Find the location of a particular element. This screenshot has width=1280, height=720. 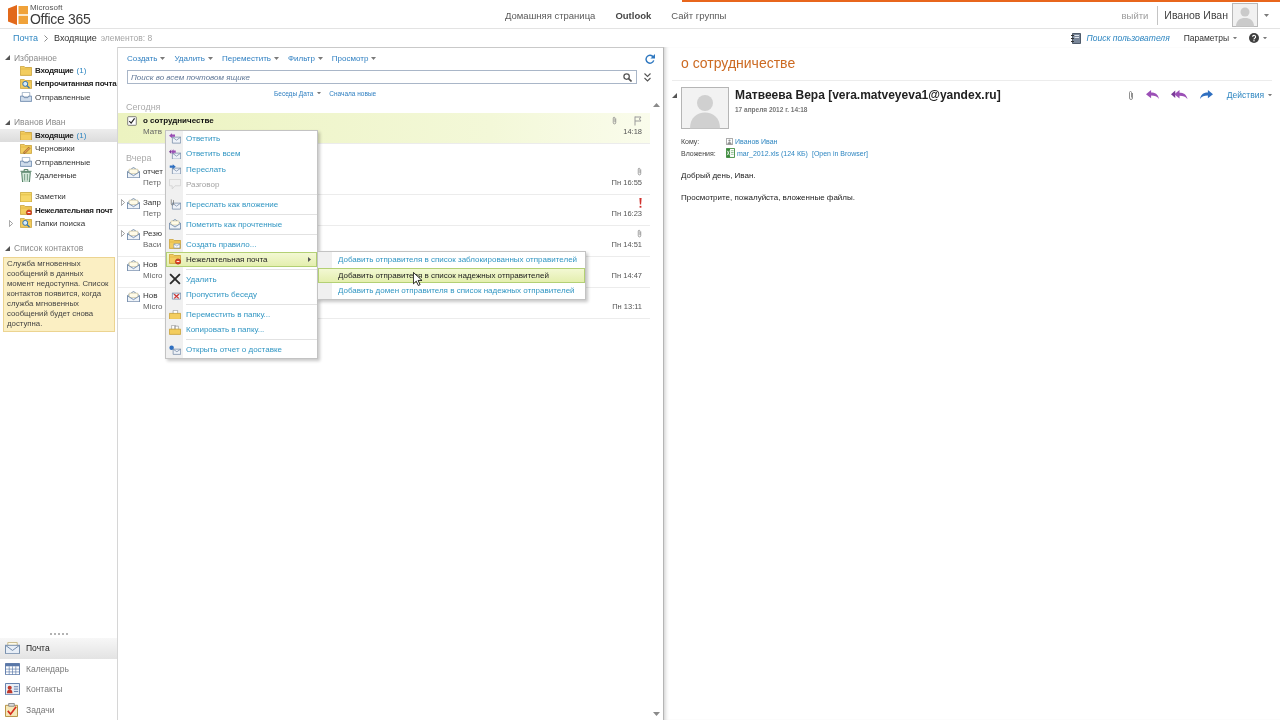

date-group-header: Сегодня is located at coordinates (143, 107).